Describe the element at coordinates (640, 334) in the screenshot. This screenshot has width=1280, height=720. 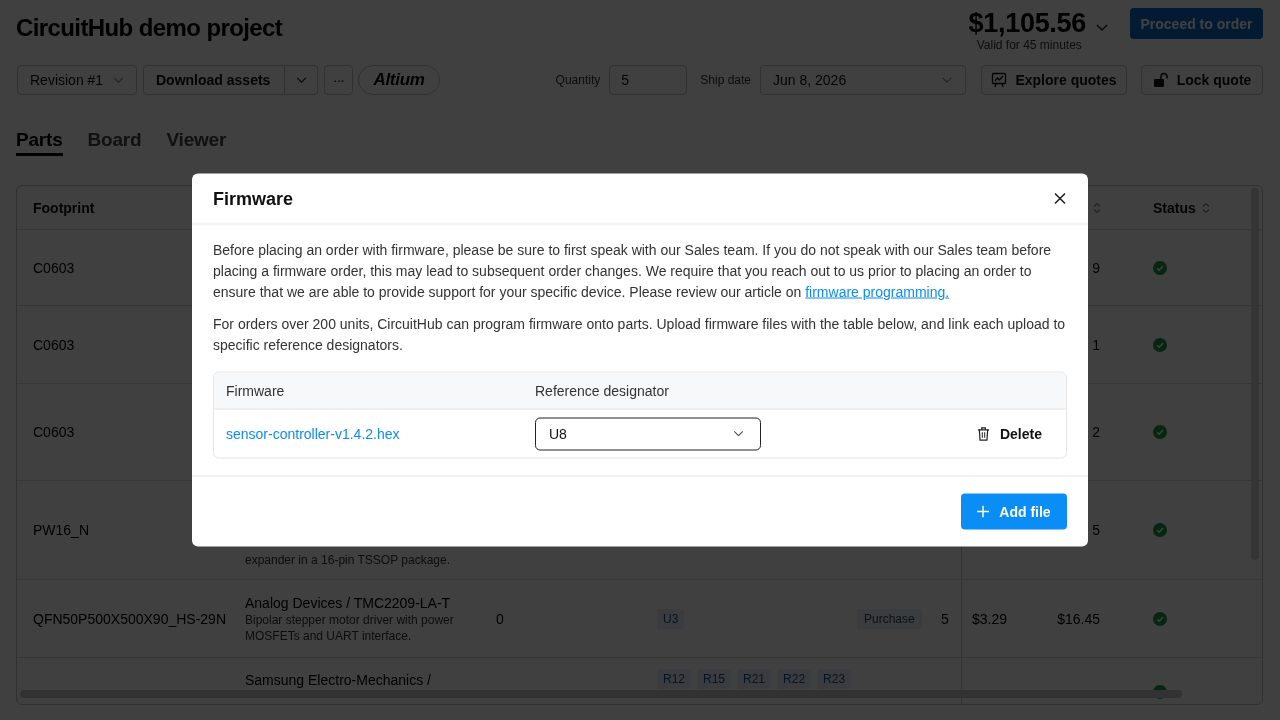
I see `dialog-paragraph: For orders over 200 units, CircuitHub can program firmware onto parts. Upload firmware files with the table below, and link each upload to specific reference designators.` at that location.